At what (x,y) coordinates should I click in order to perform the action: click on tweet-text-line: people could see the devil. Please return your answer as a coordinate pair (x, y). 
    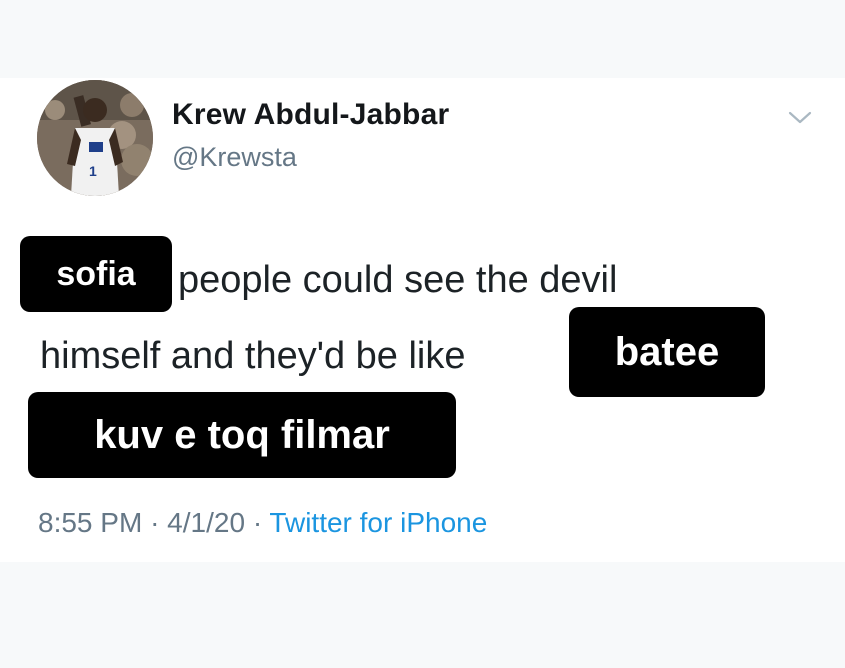
    Looking at the image, I should click on (398, 280).